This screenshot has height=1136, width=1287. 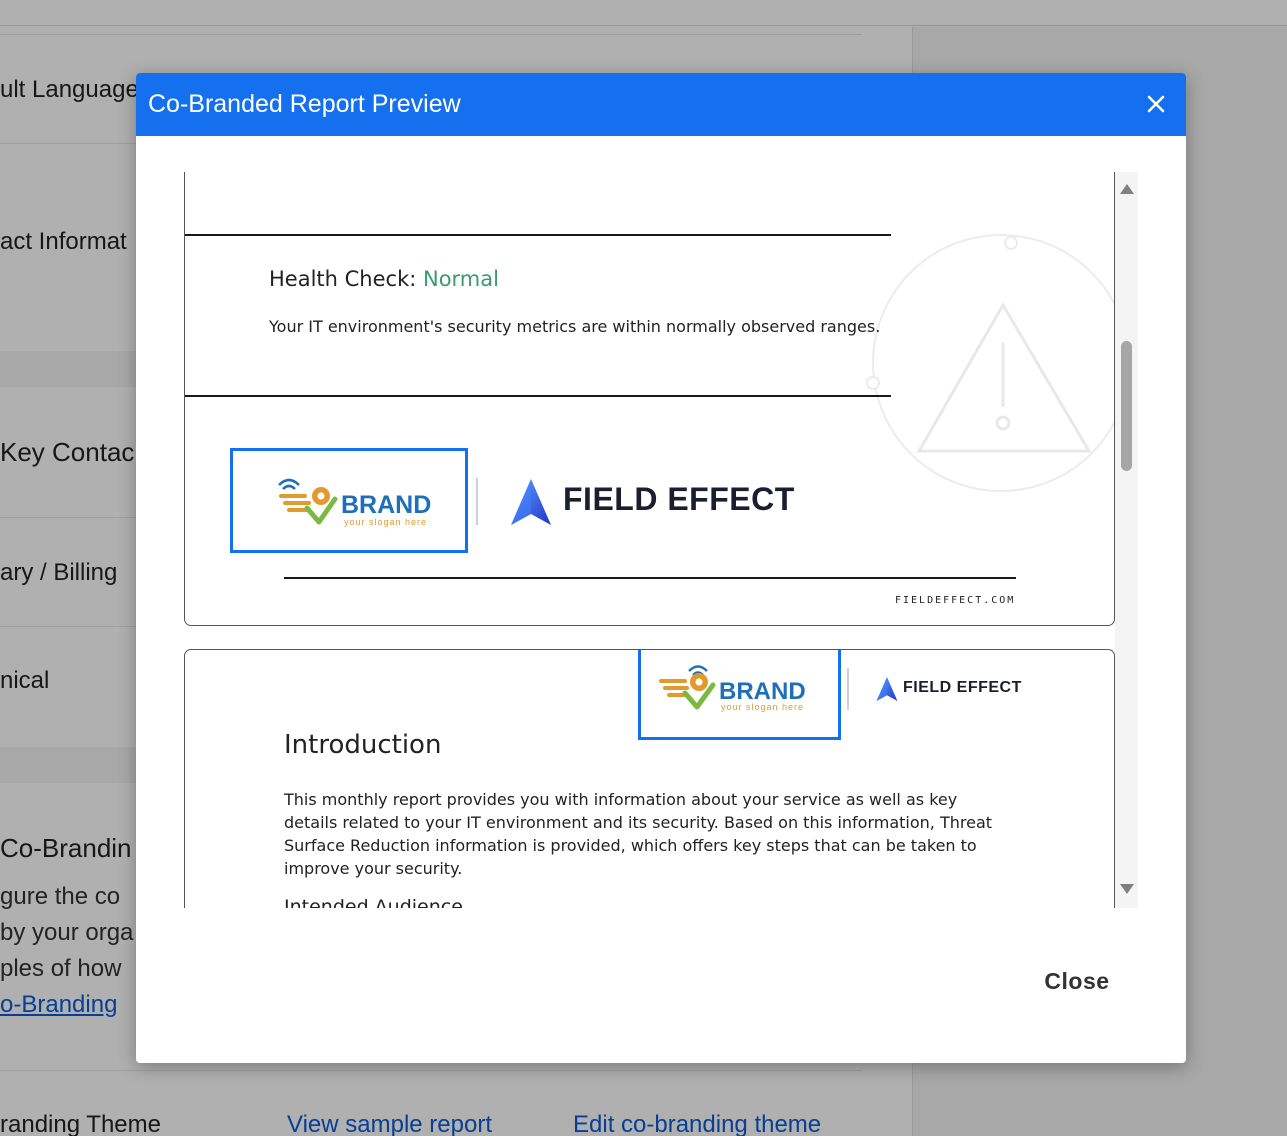 What do you see at coordinates (1126, 406) in the screenshot?
I see `scroll-thumb` at bounding box center [1126, 406].